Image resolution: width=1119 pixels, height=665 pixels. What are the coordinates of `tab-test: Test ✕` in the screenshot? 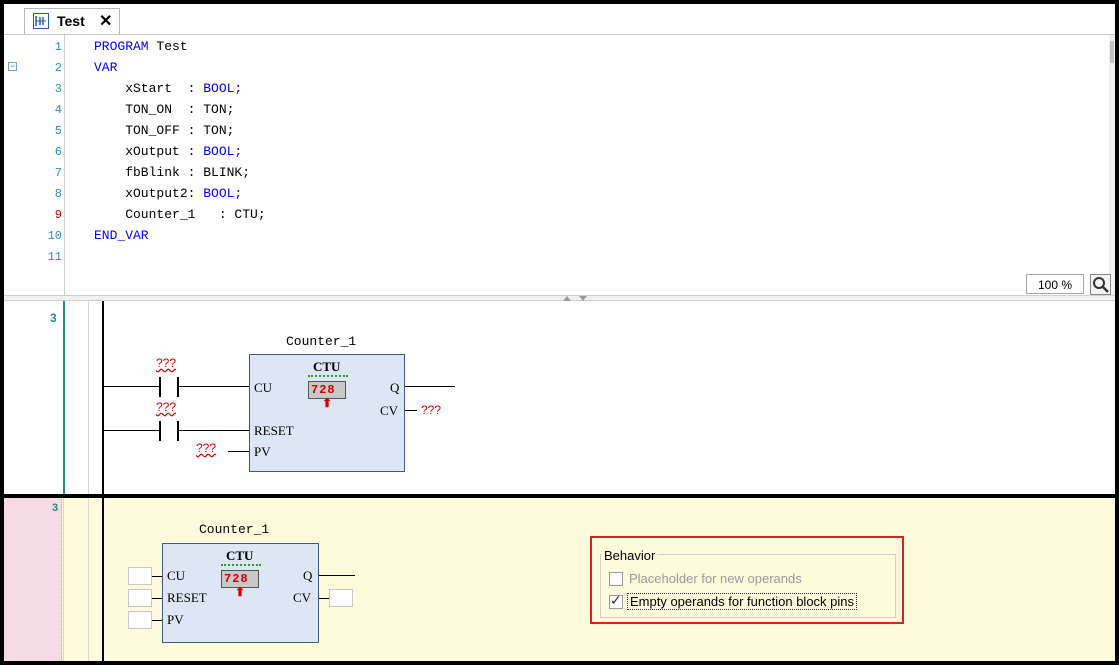 It's located at (72, 21).